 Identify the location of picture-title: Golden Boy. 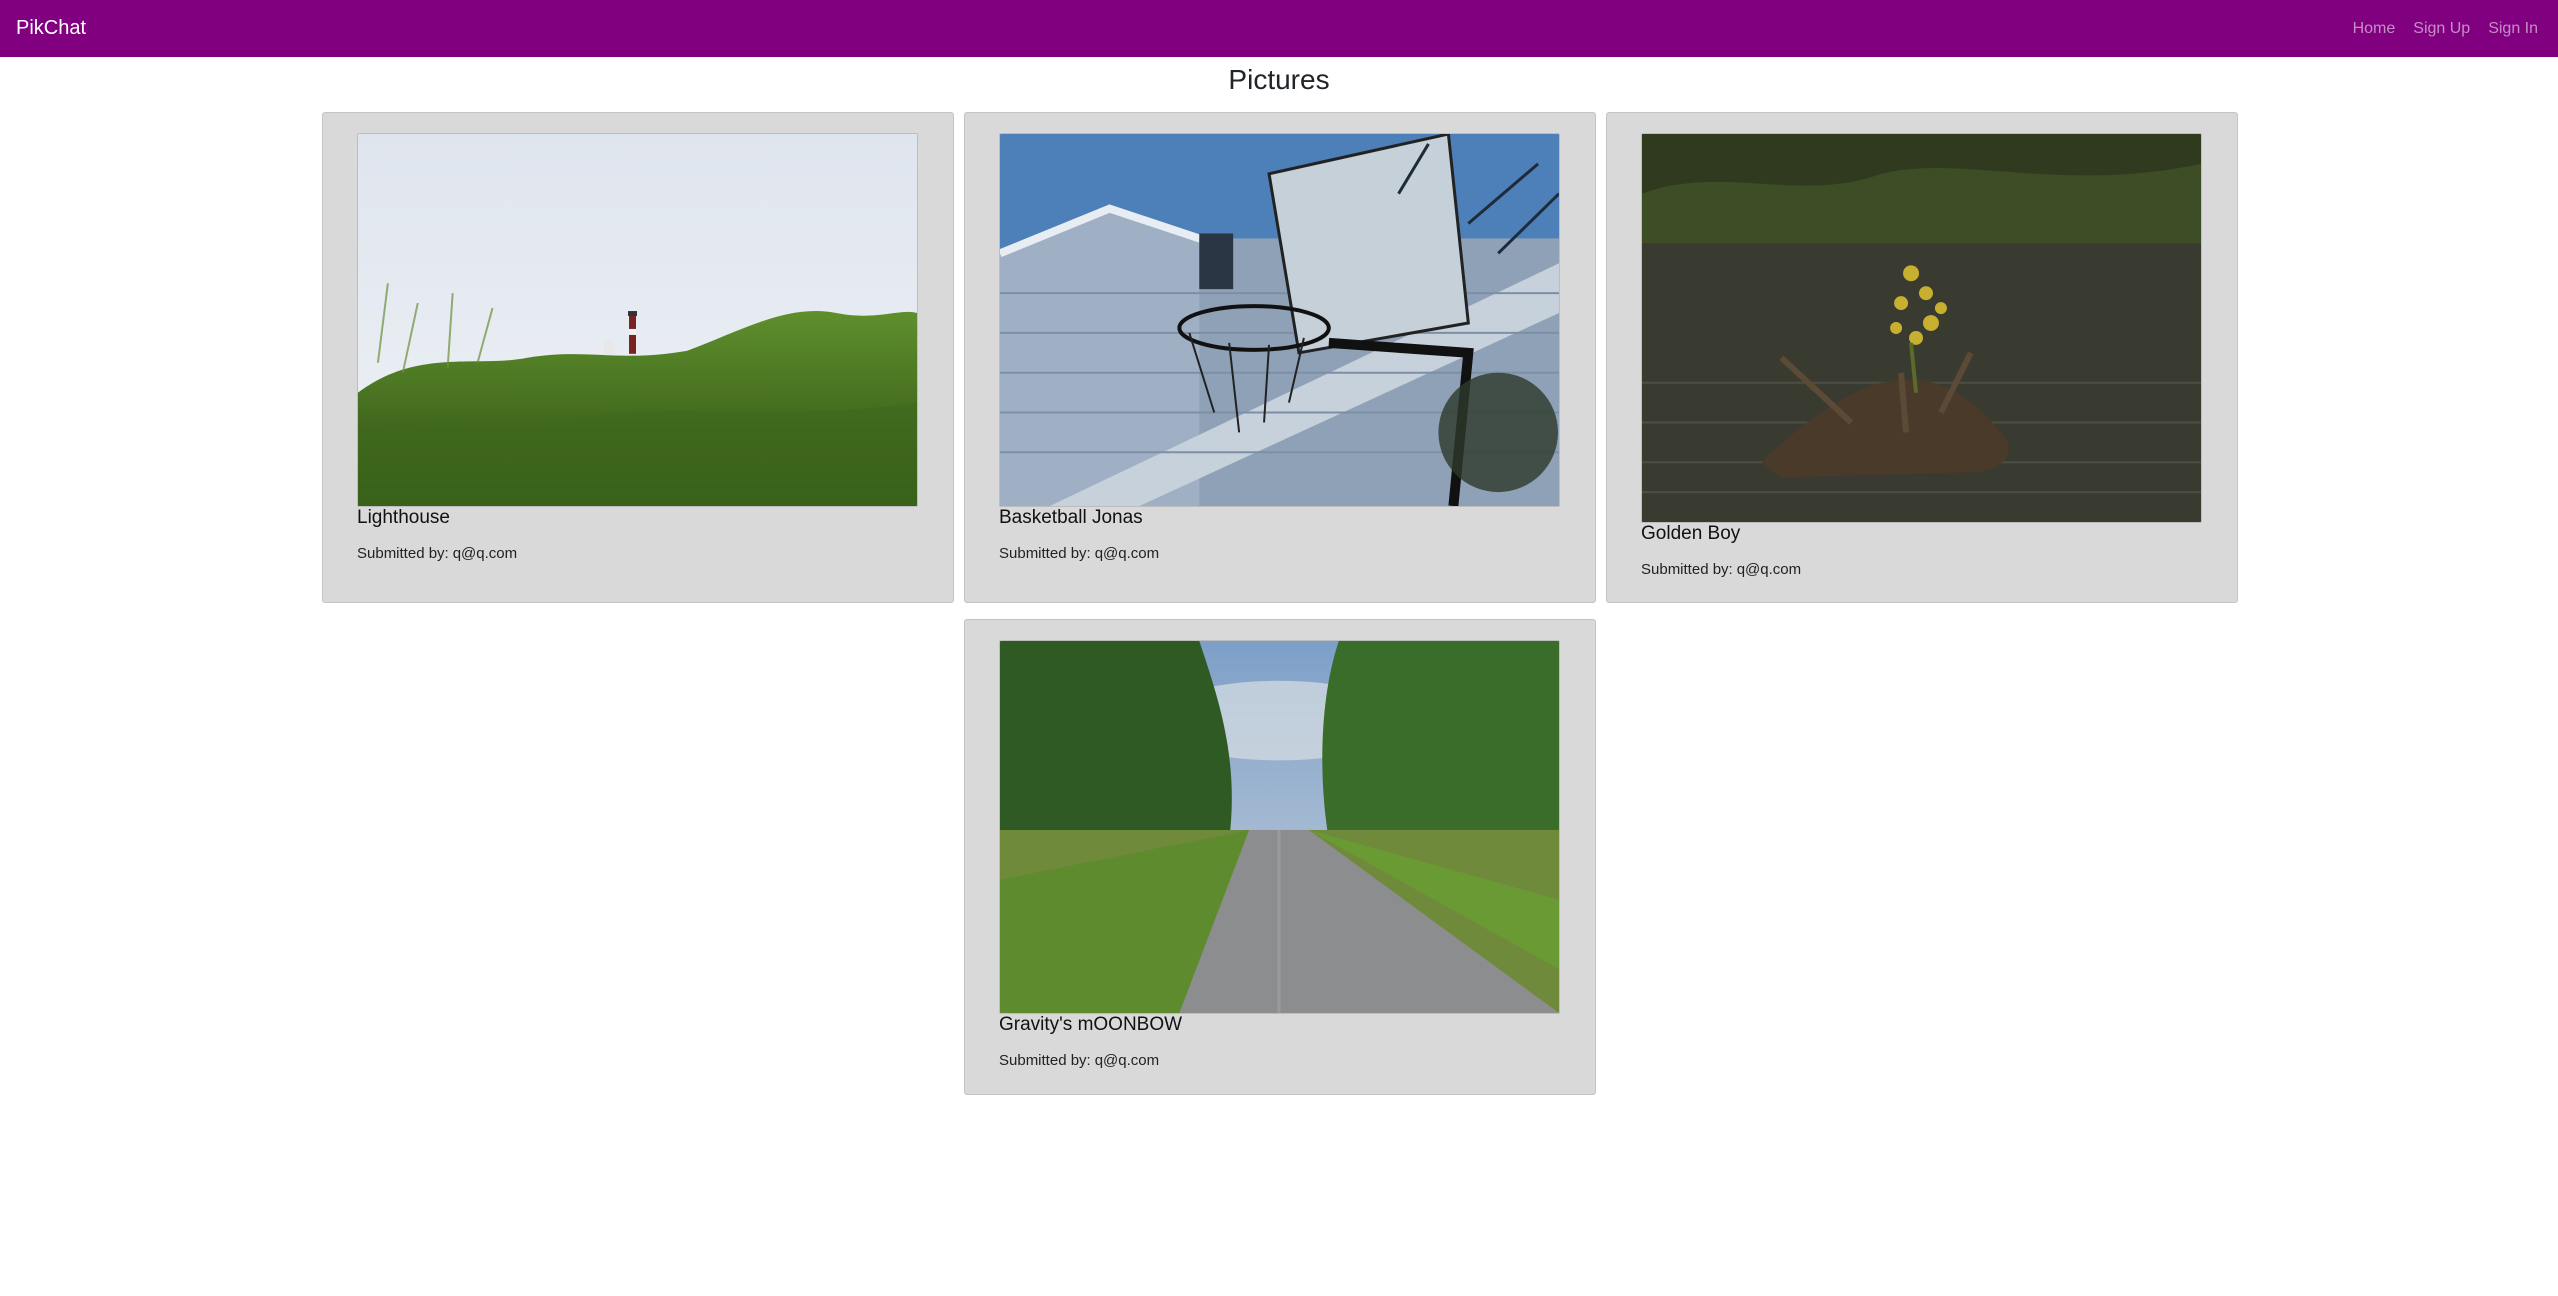
(1690, 534).